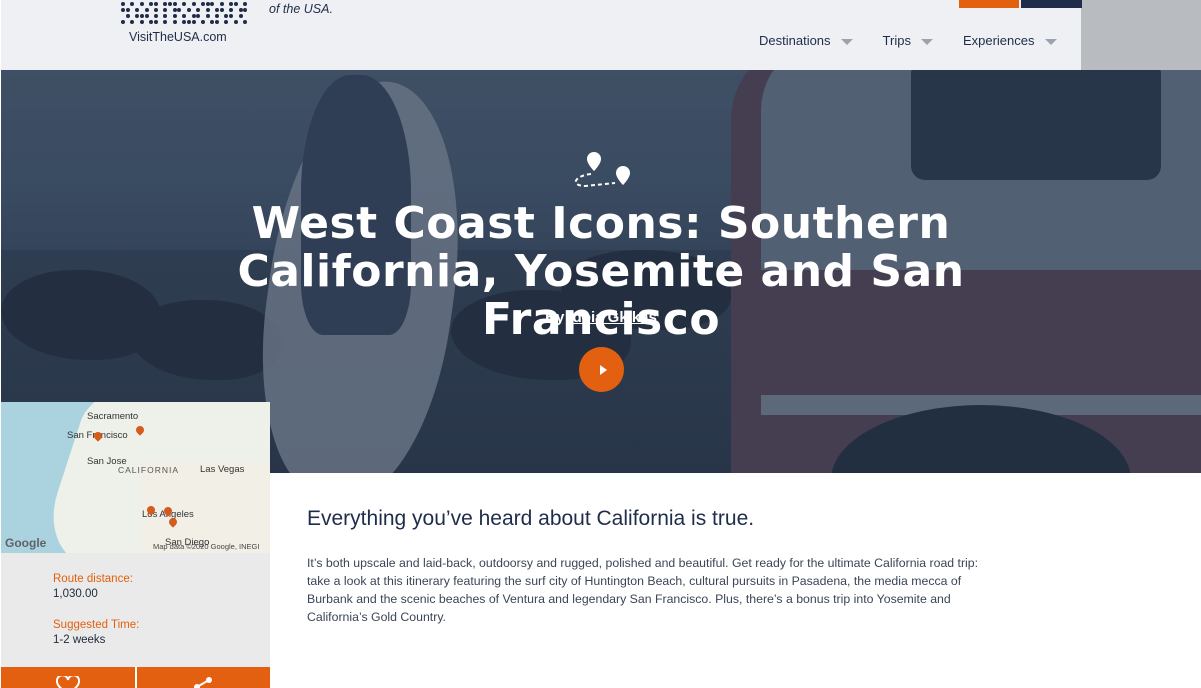  I want to click on nav-label: Experiences, so click(998, 40).